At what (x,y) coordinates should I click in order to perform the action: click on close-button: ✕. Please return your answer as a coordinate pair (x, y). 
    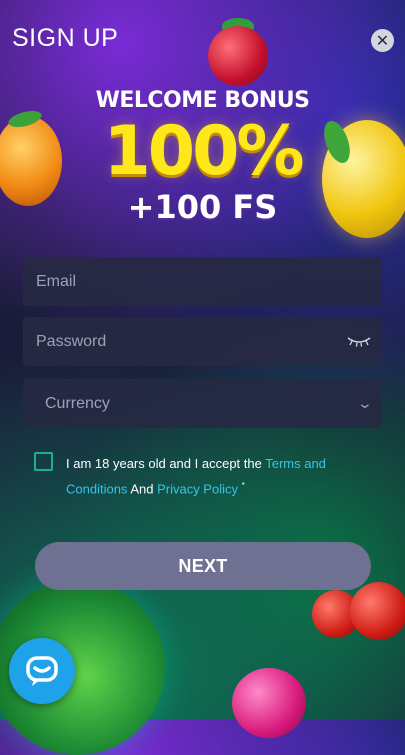
    Looking at the image, I should click on (382, 40).